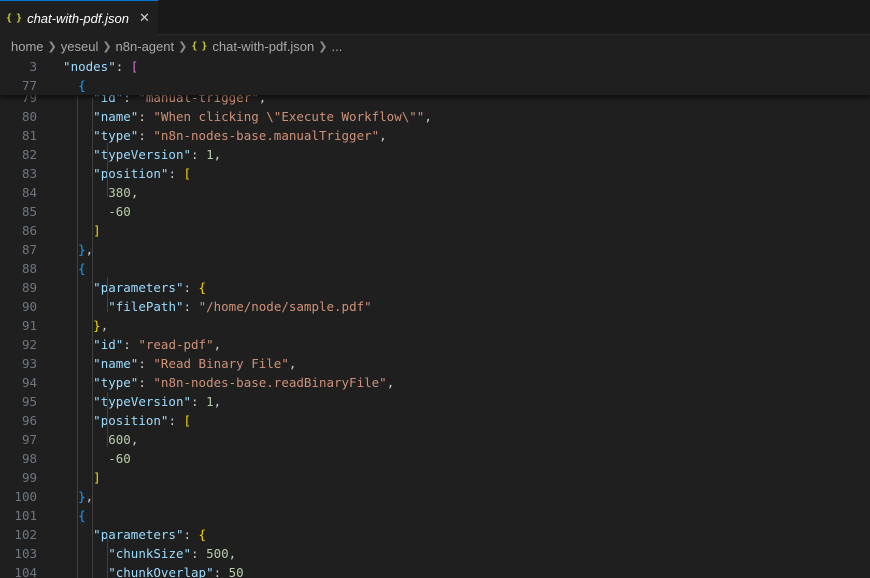  Describe the element at coordinates (29, 439) in the screenshot. I see `line-number: 97` at that location.